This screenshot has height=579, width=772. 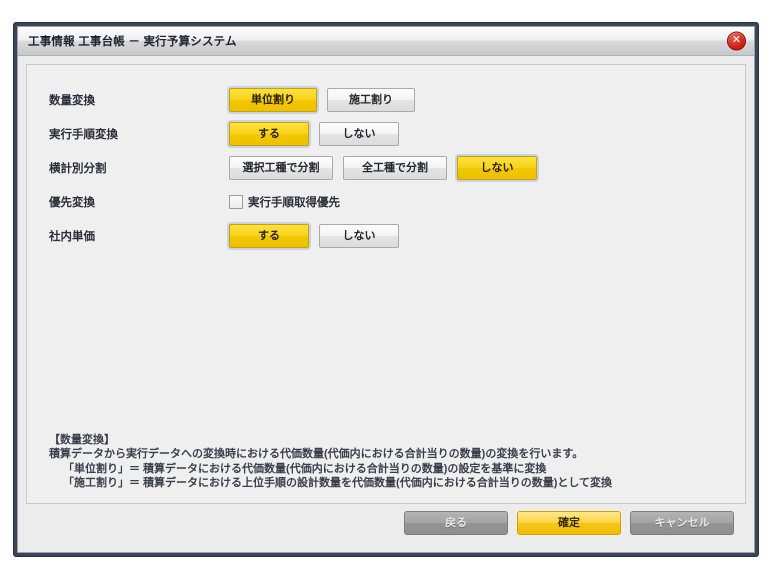 I want to click on row-controls: 単位割り 施工割り, so click(x=322, y=100).